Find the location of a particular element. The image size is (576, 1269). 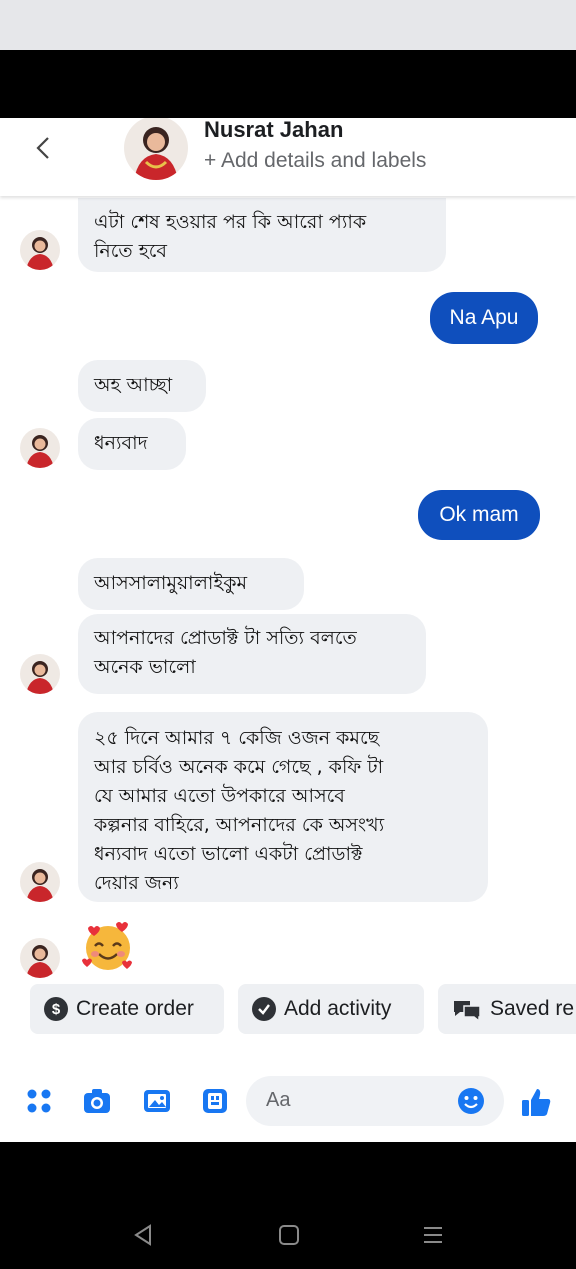

outgoing-message: Na Apu is located at coordinates (484, 318).